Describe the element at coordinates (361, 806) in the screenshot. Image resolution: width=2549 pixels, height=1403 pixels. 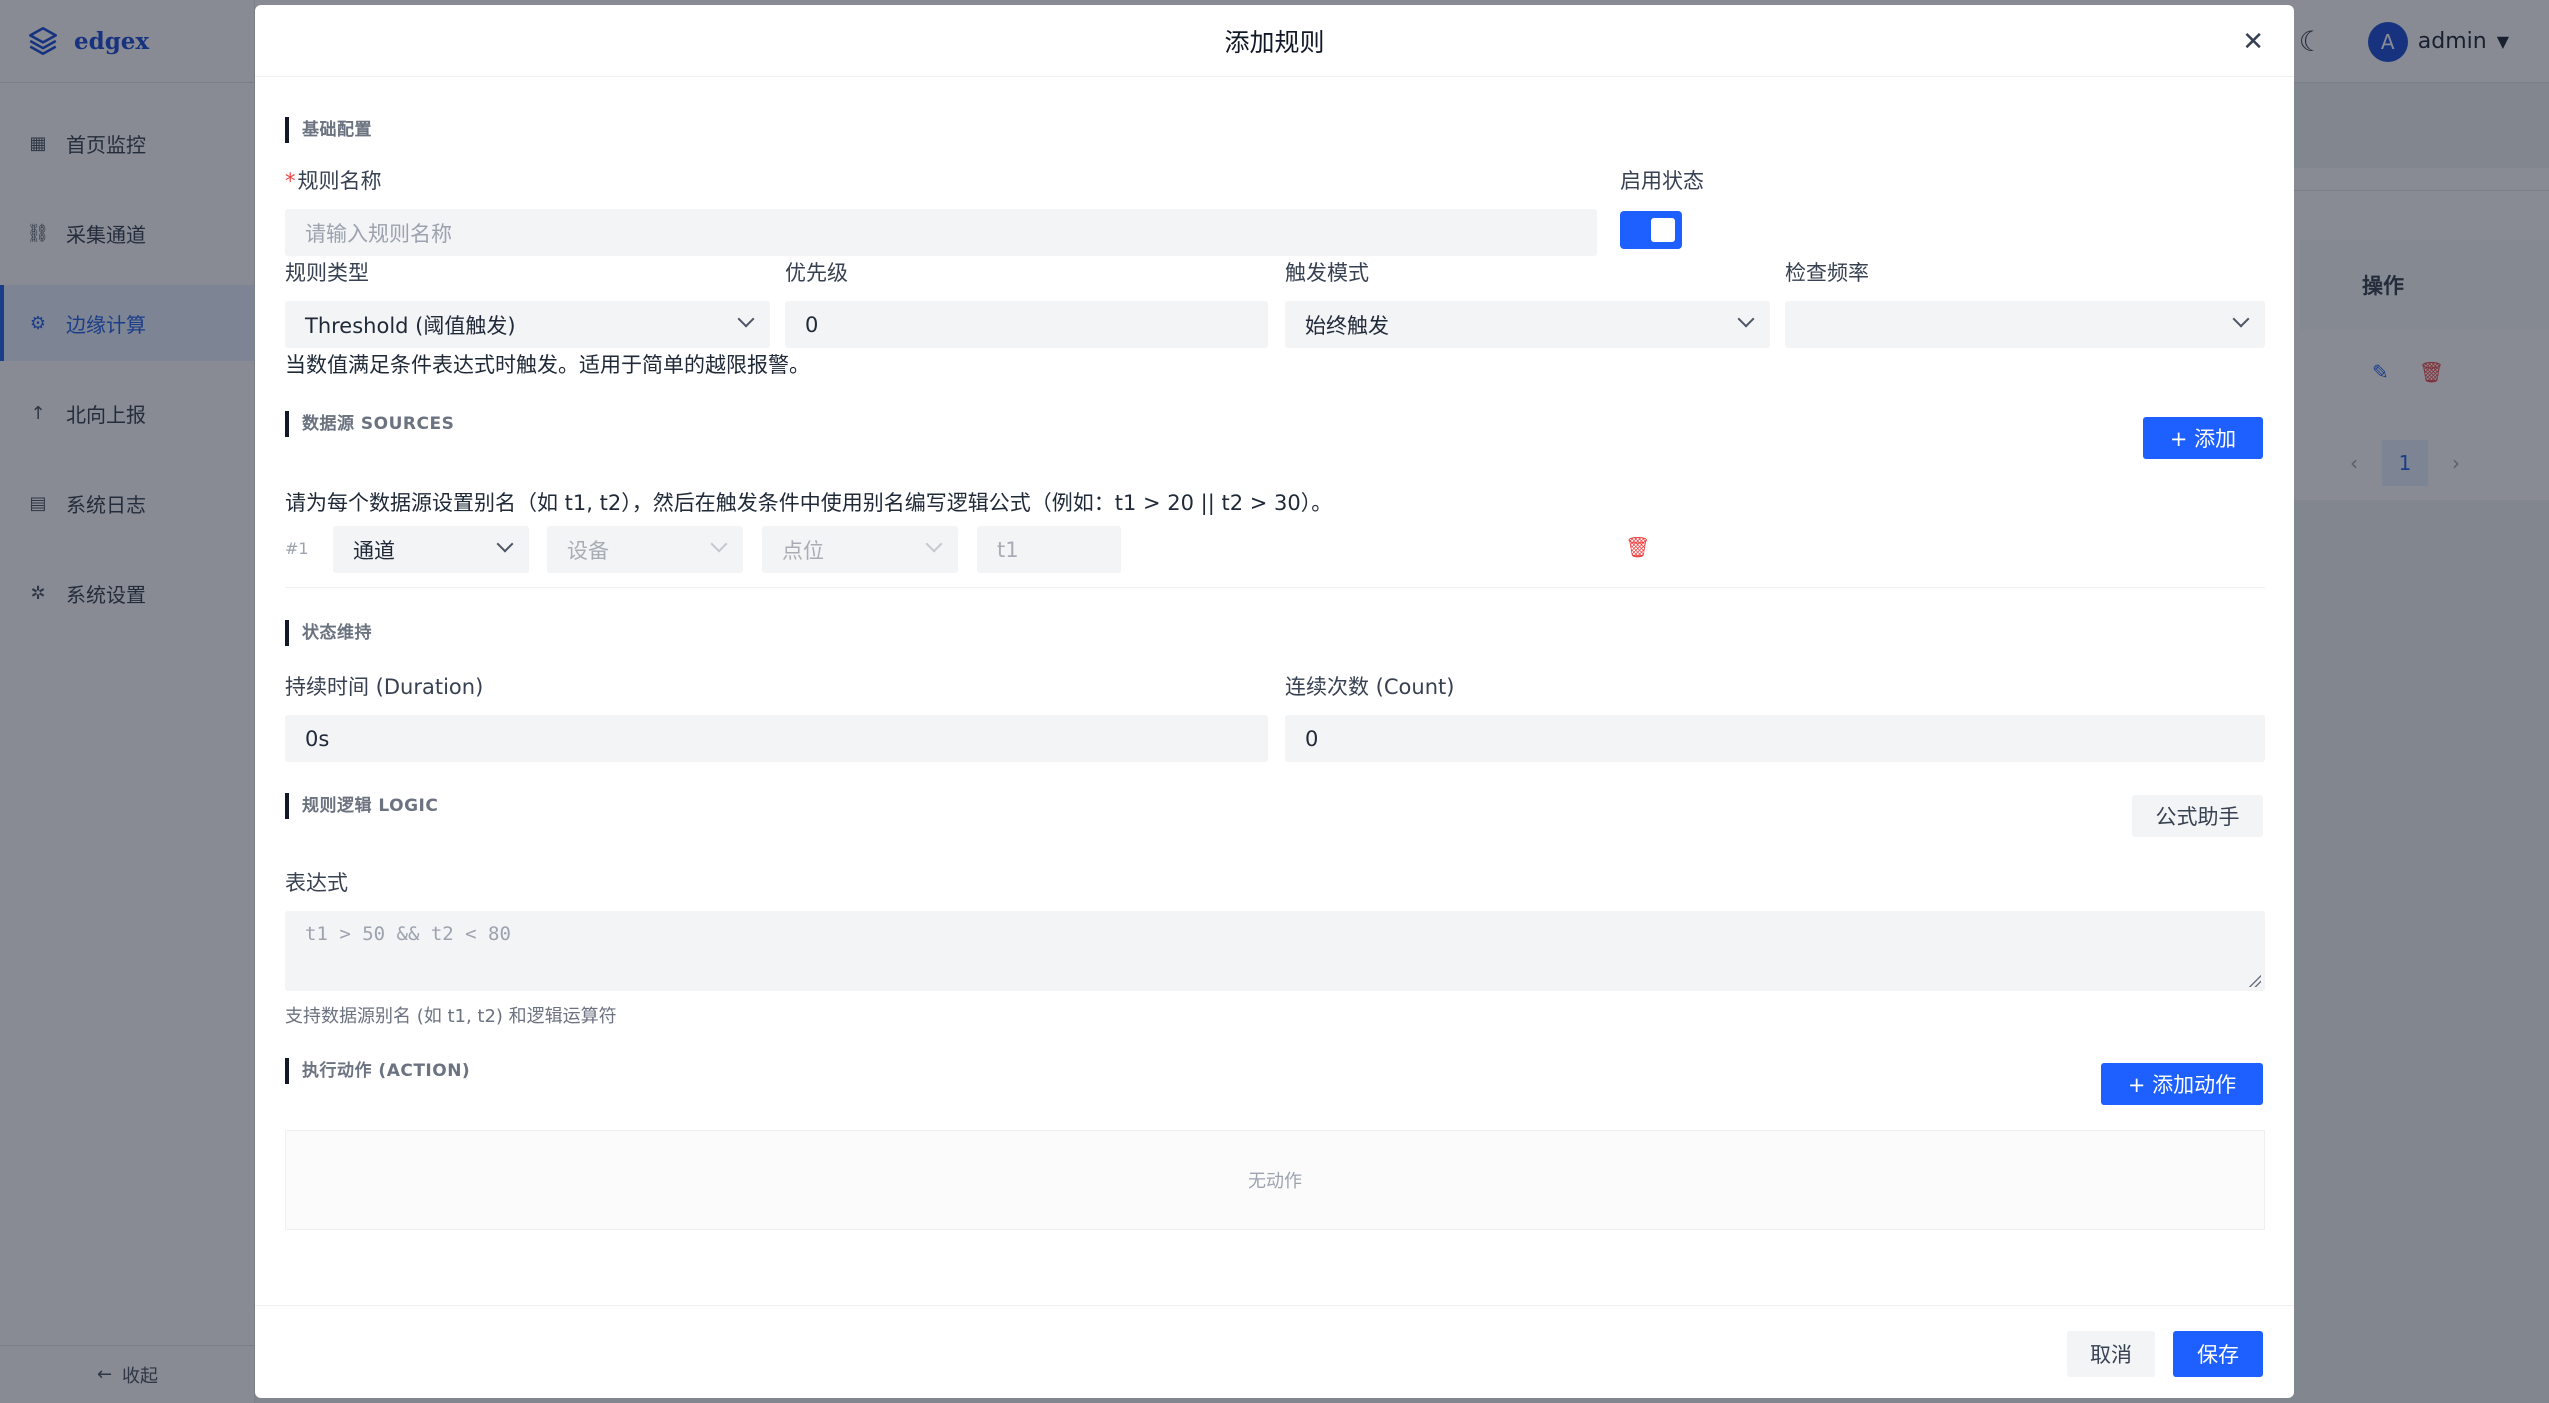
I see `section-title-logic: 规则逻辑 LOGIC` at that location.